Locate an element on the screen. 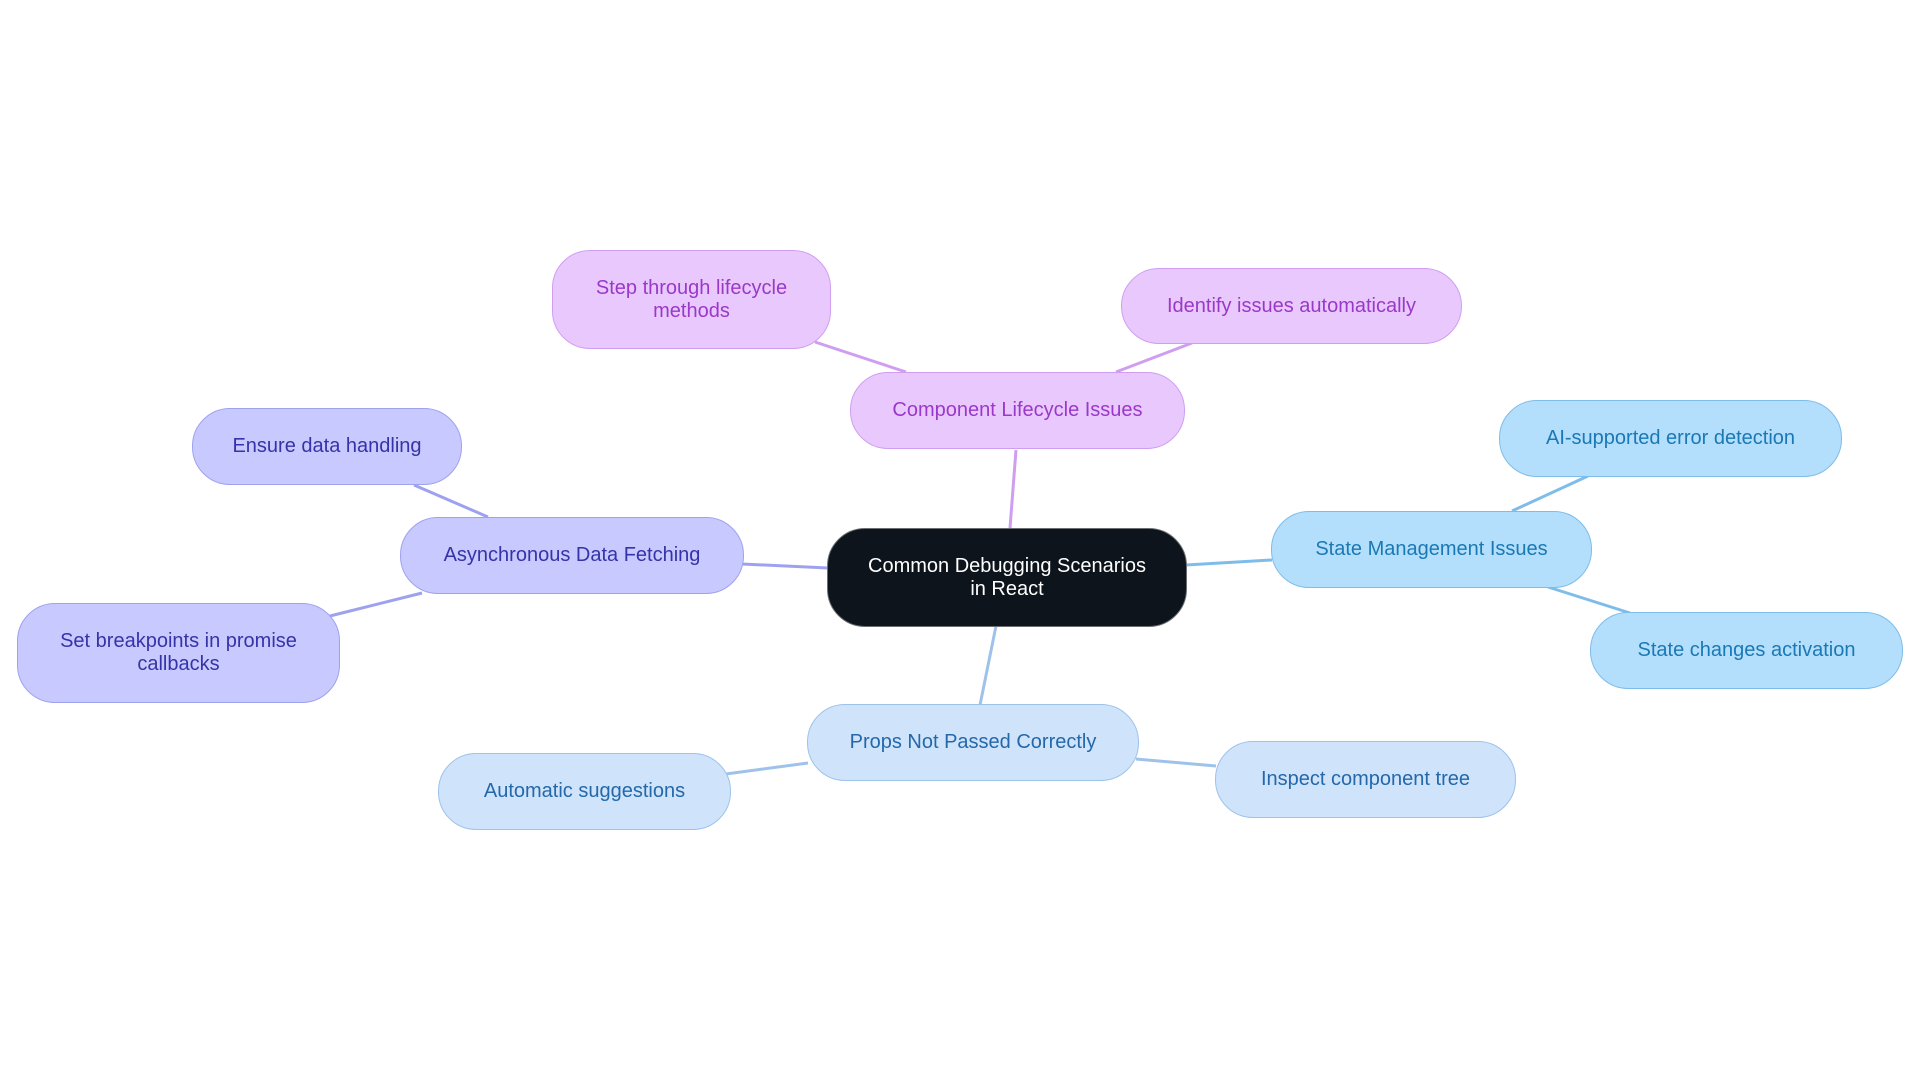 This screenshot has height=1083, width=1920. leaf-label: State changes activation is located at coordinates (1746, 650).